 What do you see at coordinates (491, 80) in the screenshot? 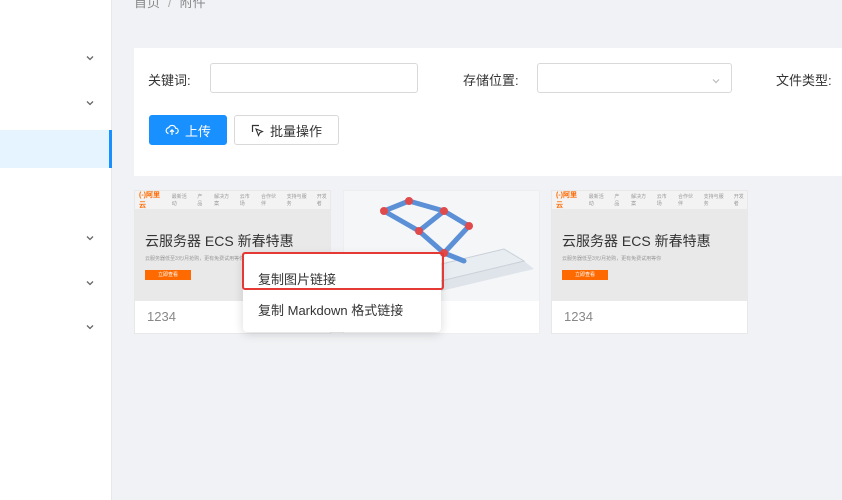
I see `storage-label: 存储位置:` at bounding box center [491, 80].